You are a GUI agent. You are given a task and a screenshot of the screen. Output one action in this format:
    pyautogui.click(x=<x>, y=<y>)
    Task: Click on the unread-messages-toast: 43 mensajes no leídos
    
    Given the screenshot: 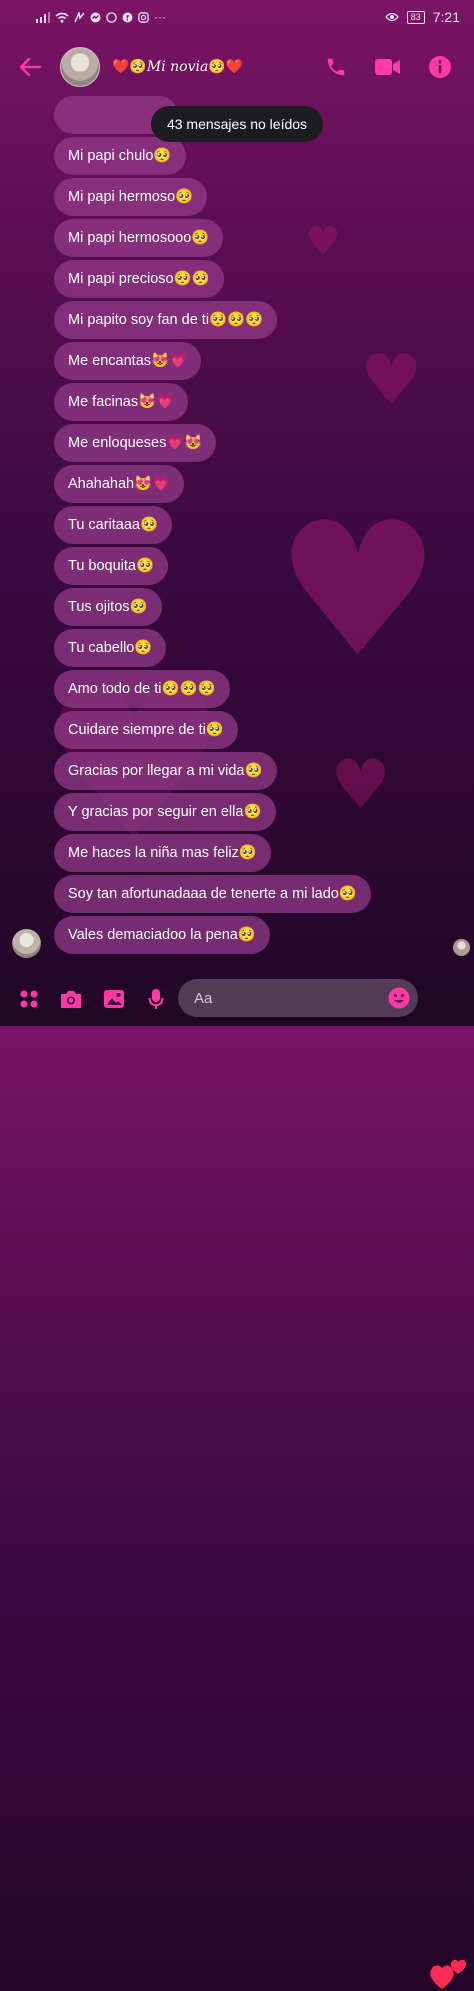 What is the action you would take?
    pyautogui.click(x=237, y=124)
    